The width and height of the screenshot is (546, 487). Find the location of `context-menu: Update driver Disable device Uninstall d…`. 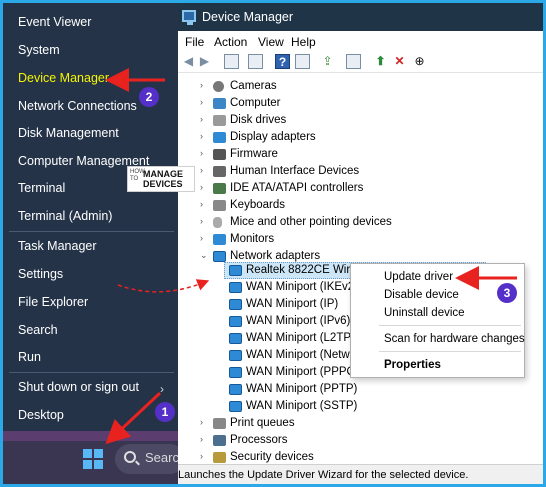

context-menu: Update driver Disable device Uninstall d… is located at coordinates (437, 320).